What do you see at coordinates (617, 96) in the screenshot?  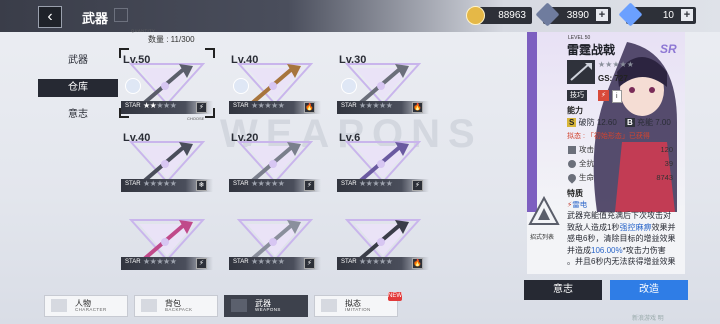 I see `info-icon: i` at bounding box center [617, 96].